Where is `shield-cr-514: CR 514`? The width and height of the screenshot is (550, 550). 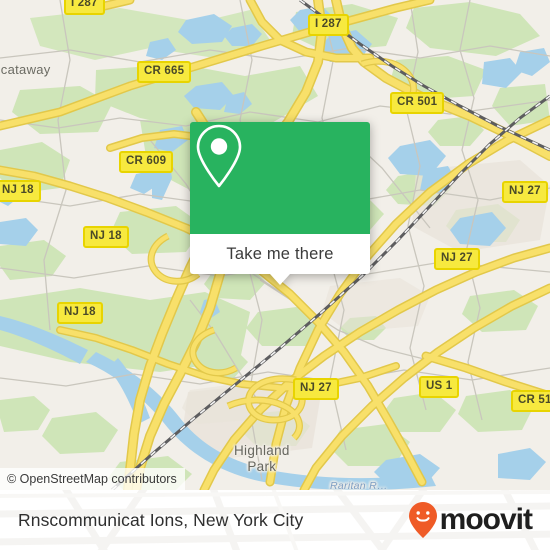 shield-cr-514: CR 514 is located at coordinates (530, 401).